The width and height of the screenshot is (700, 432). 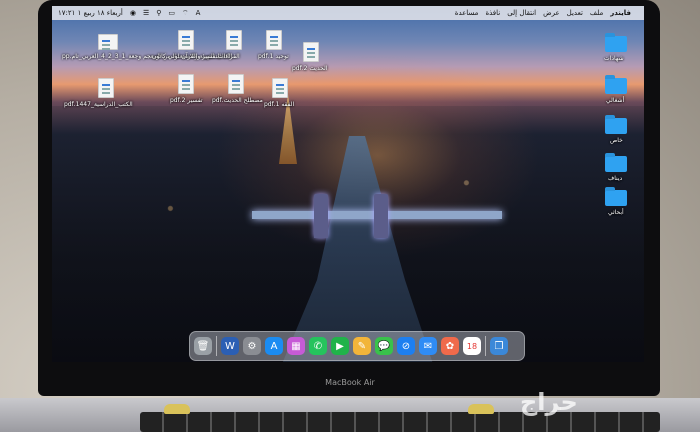 I want to click on word-icon: W, so click(x=230, y=346).